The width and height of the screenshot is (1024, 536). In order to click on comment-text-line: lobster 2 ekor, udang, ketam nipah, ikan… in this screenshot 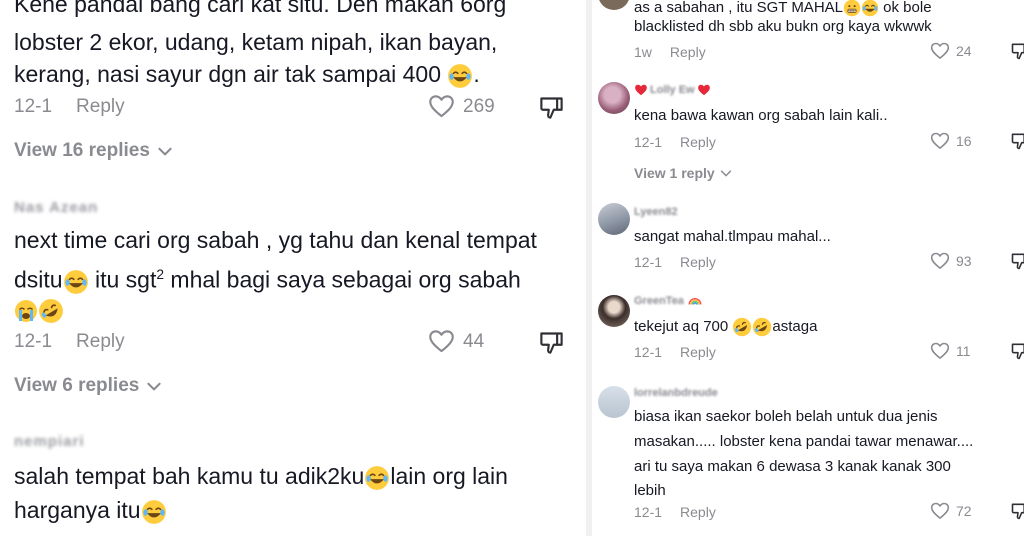, I will do `click(256, 42)`.